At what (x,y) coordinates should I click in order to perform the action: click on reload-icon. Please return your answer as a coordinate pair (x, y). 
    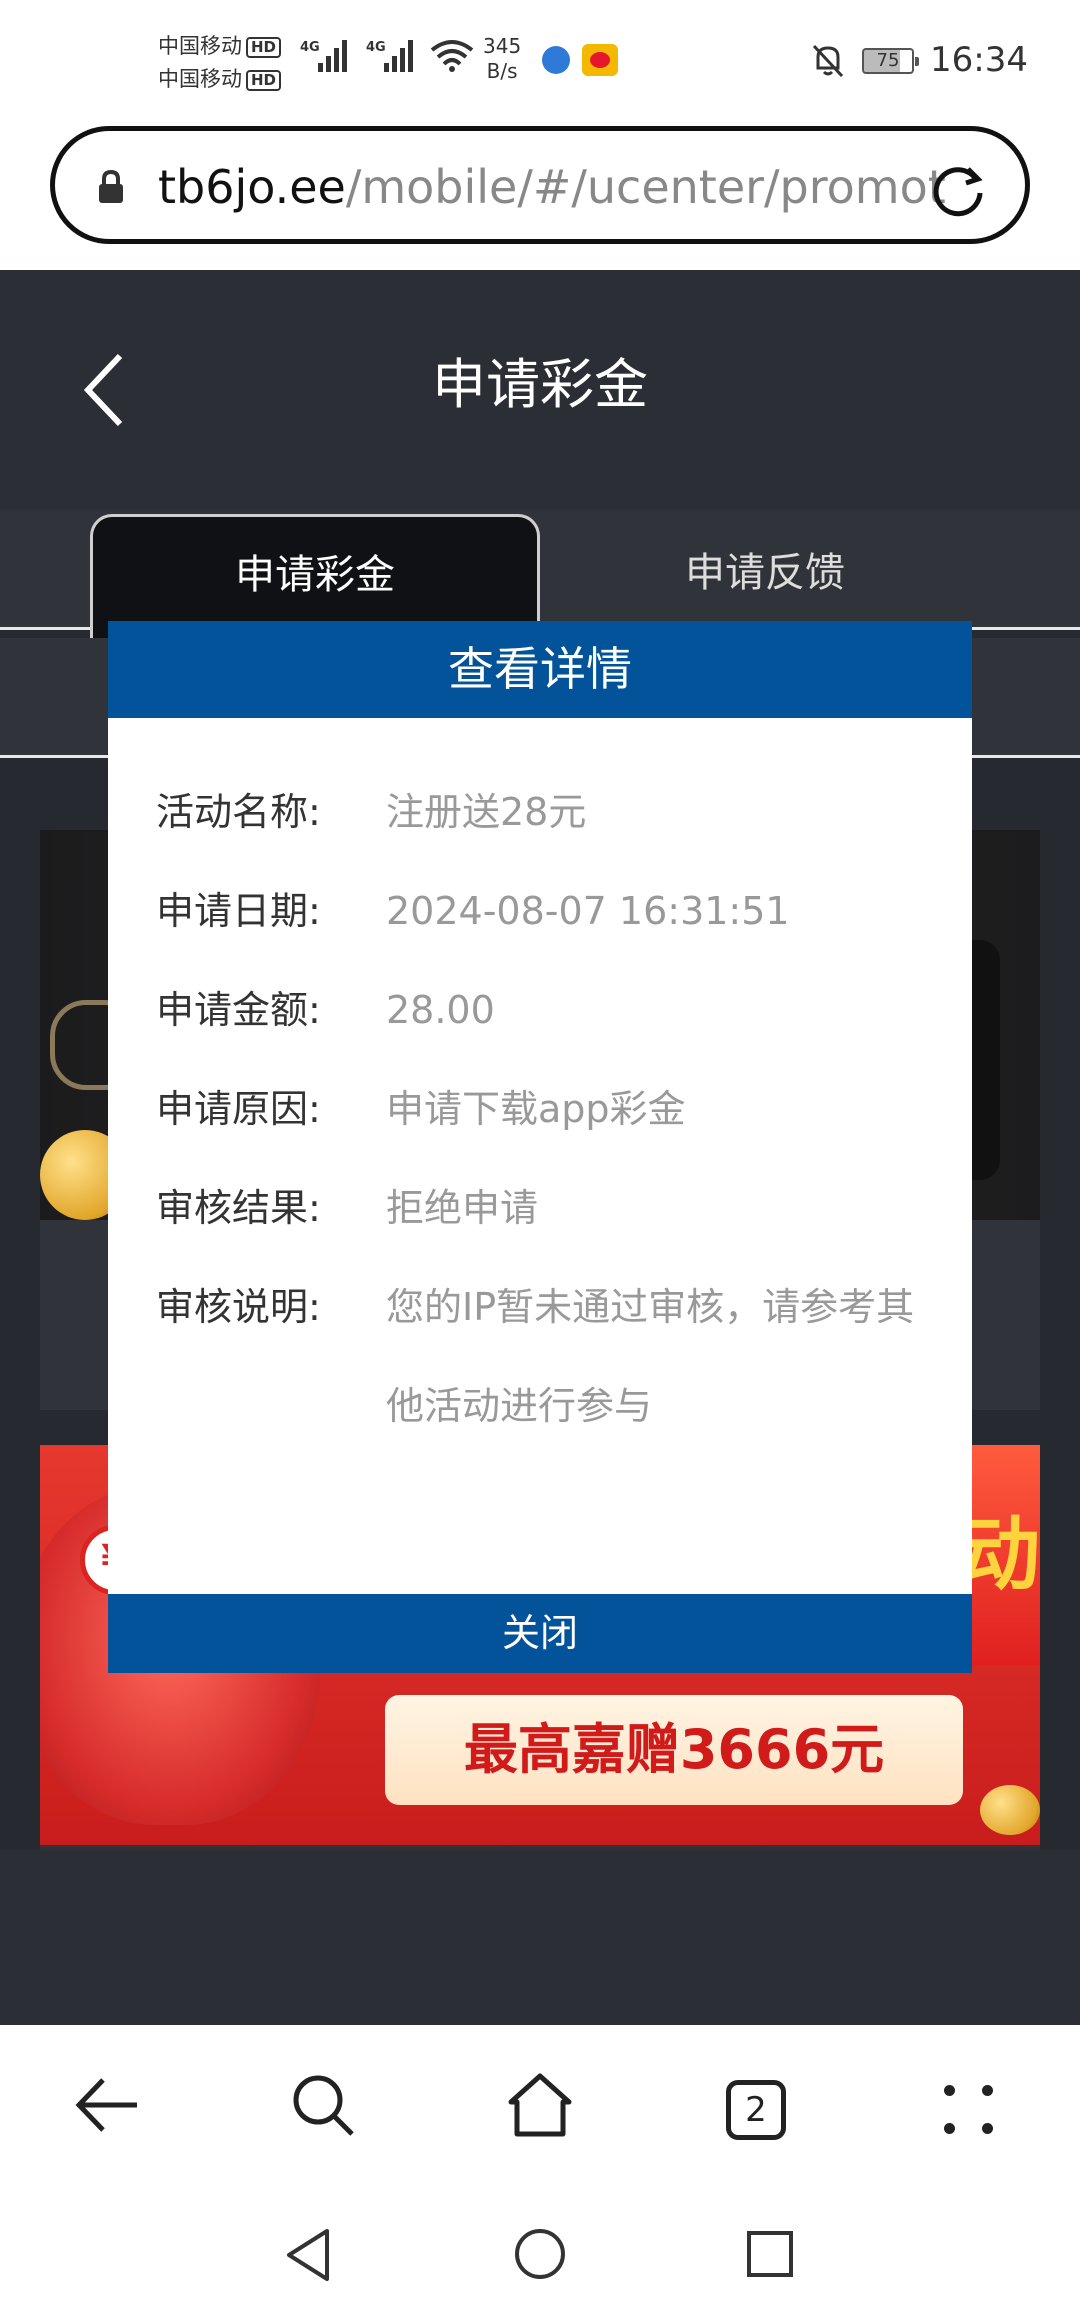
    Looking at the image, I should click on (958, 189).